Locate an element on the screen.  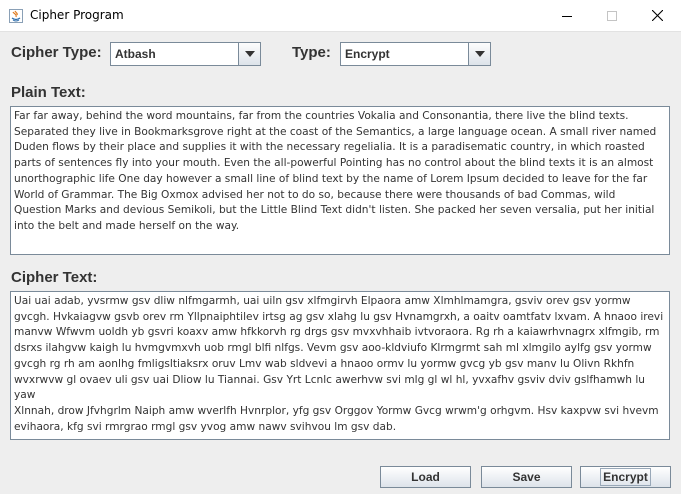
maximize-icon is located at coordinates (612, 15).